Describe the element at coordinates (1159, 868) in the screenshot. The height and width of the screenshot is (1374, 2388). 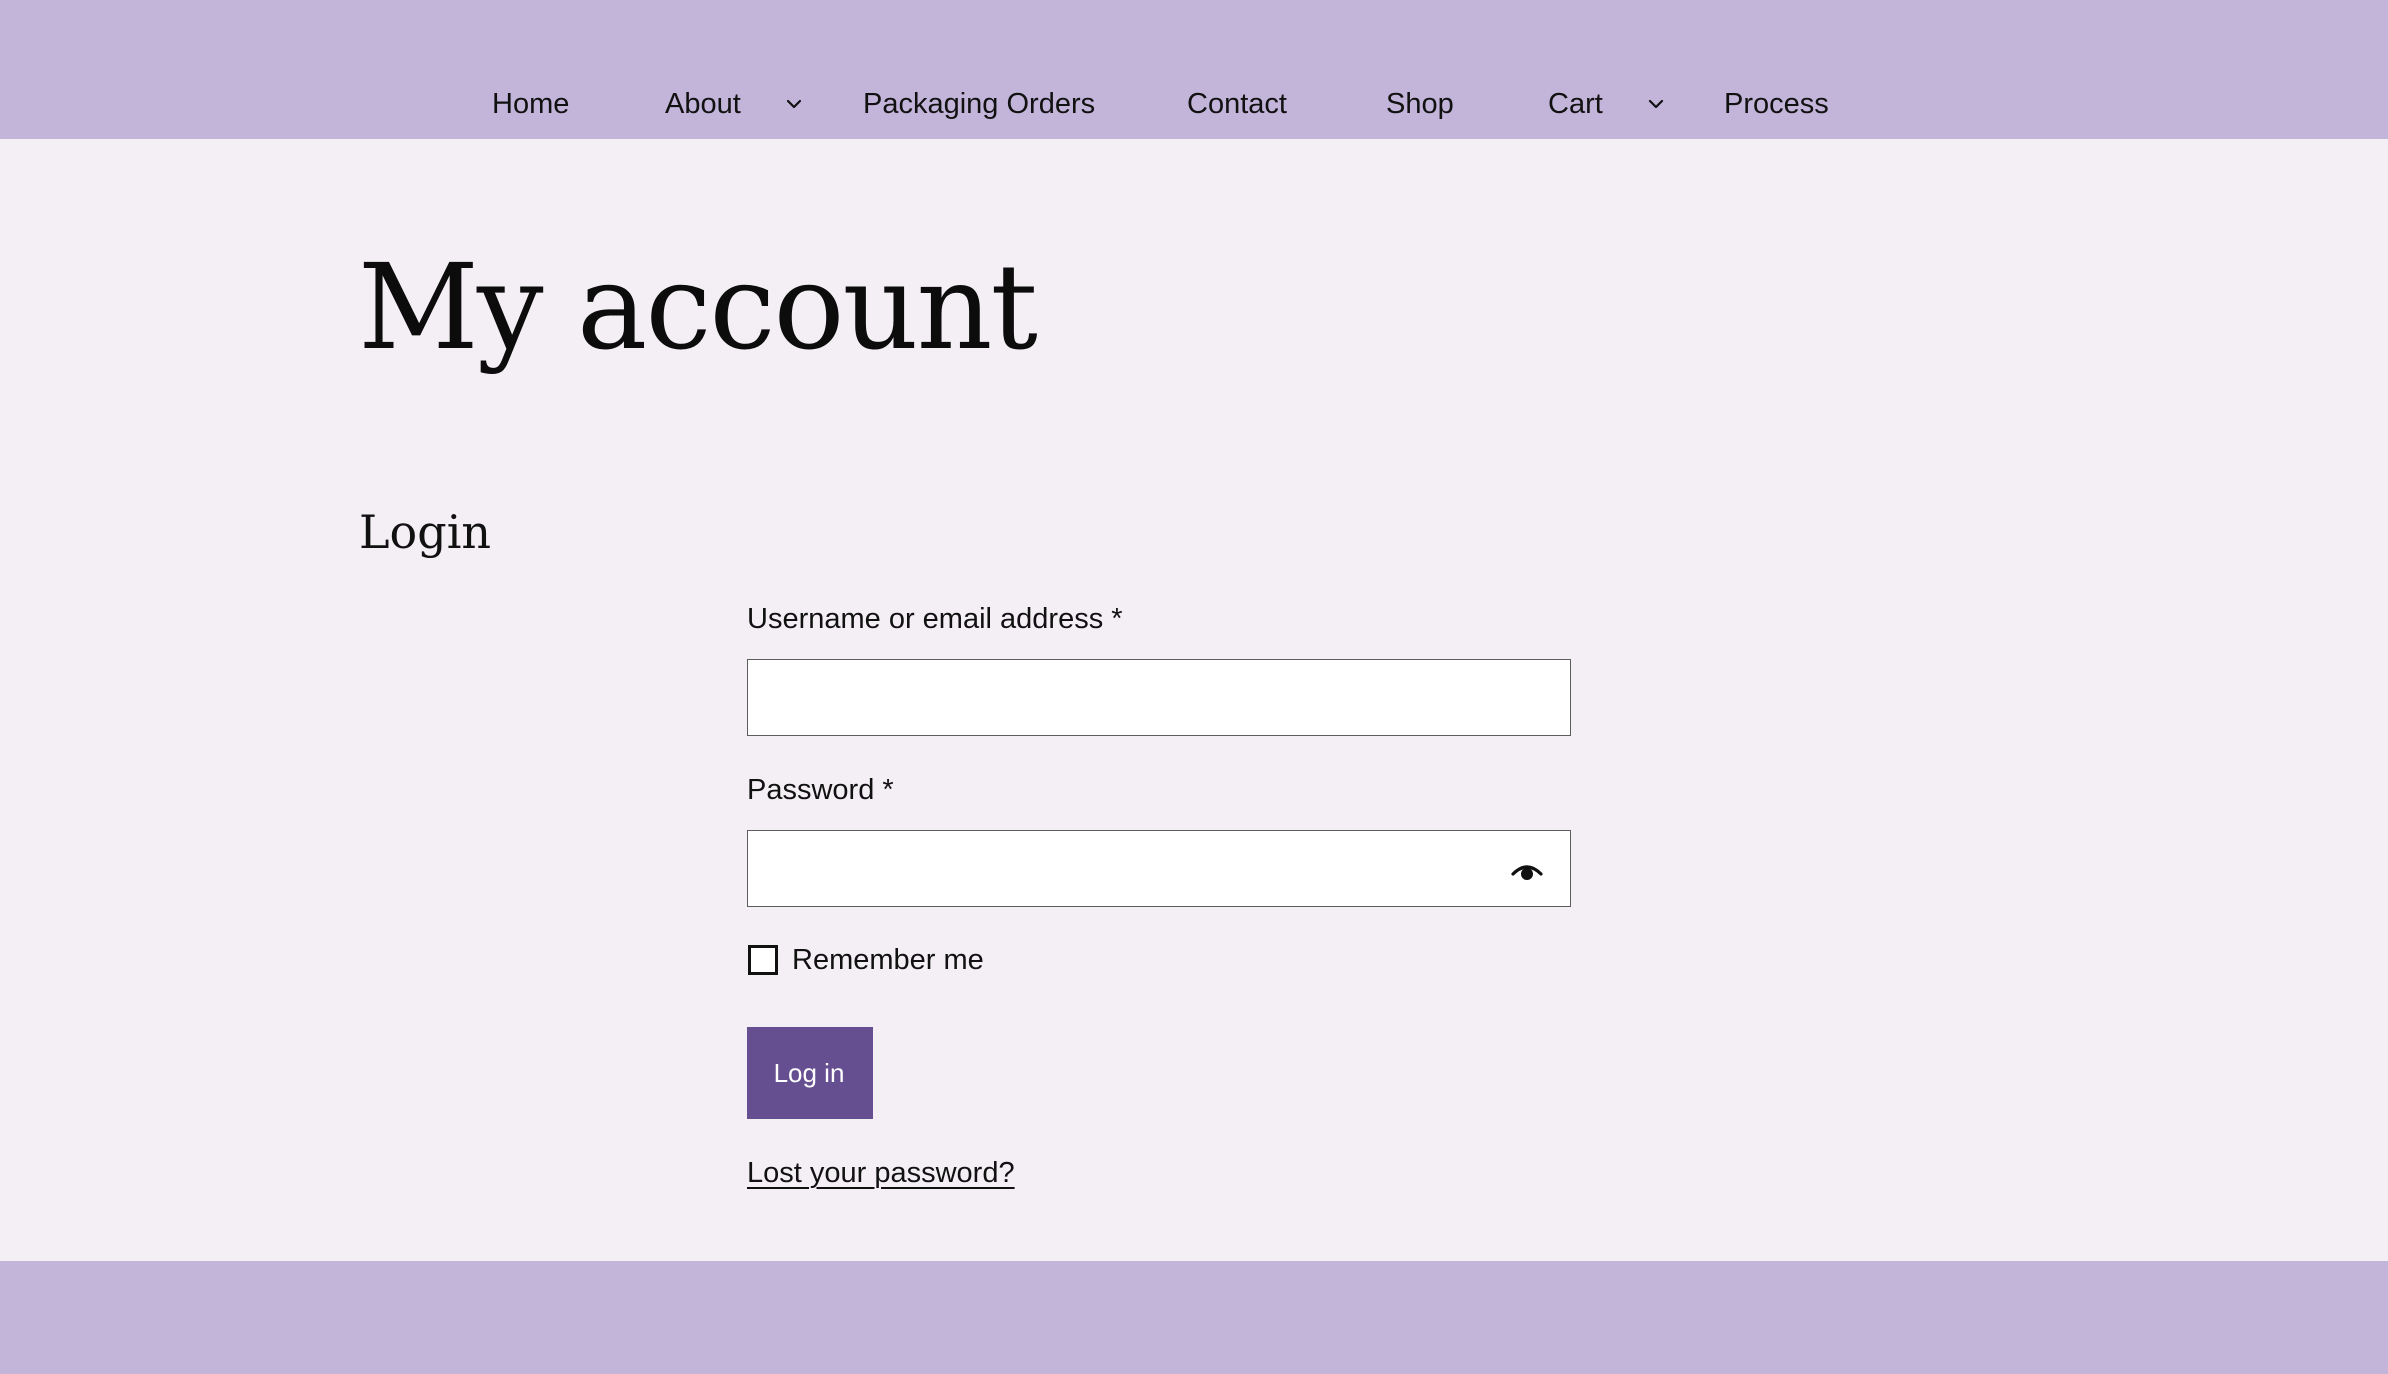
I see `password-input` at that location.